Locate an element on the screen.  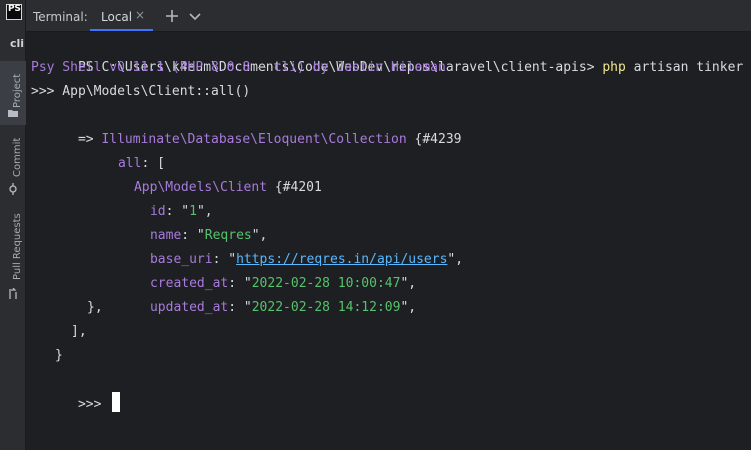
terminal-cursor is located at coordinates (116, 402).